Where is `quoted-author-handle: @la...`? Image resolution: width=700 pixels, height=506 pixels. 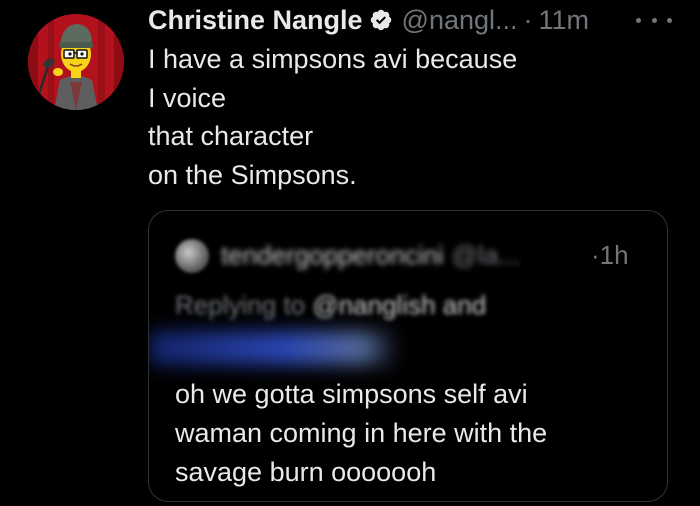
quoted-author-handle: @la... is located at coordinates (485, 255).